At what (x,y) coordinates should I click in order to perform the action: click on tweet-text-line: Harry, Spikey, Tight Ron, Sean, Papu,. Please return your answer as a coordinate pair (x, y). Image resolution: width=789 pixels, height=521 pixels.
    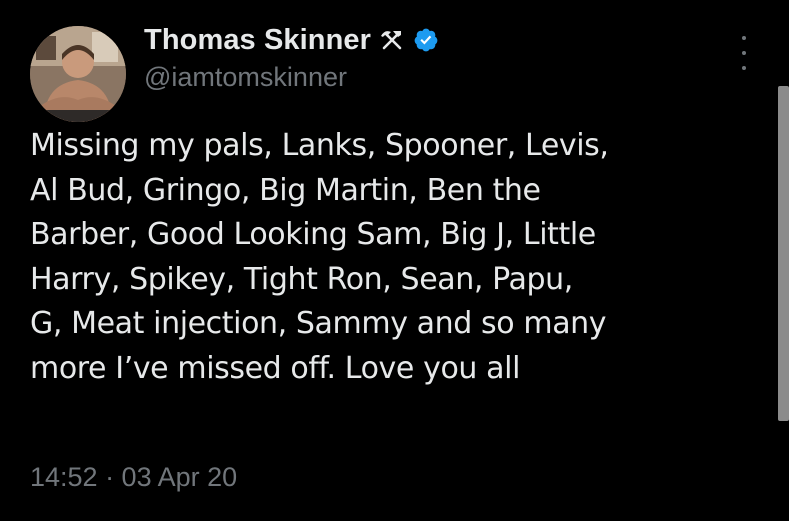
    Looking at the image, I should click on (301, 279).